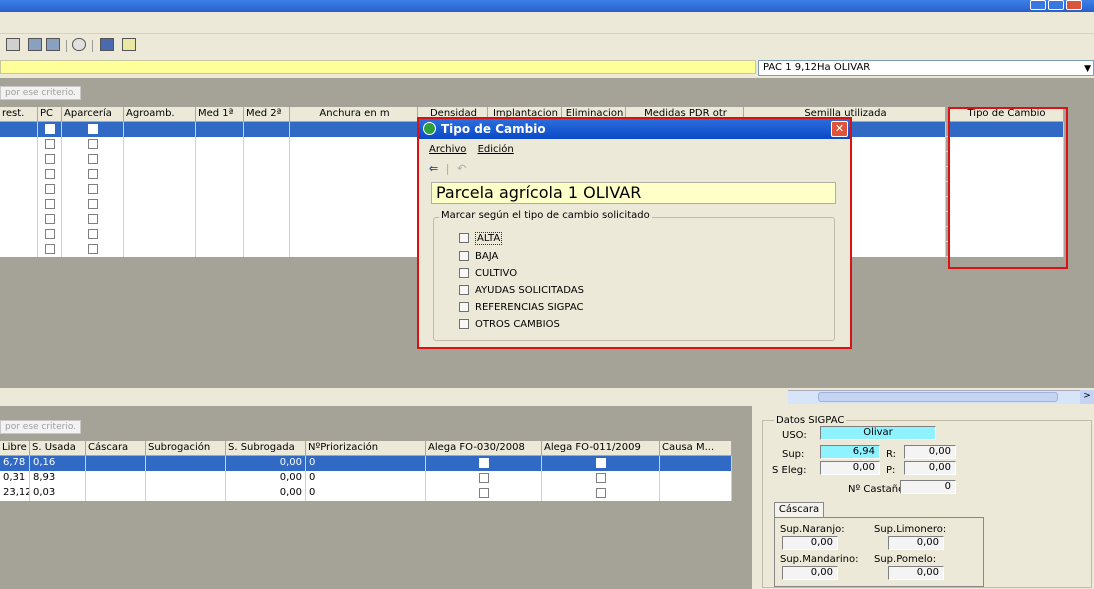 The width and height of the screenshot is (1094, 589). What do you see at coordinates (58, 463) in the screenshot?
I see `table-cell: 0,16` at bounding box center [58, 463].